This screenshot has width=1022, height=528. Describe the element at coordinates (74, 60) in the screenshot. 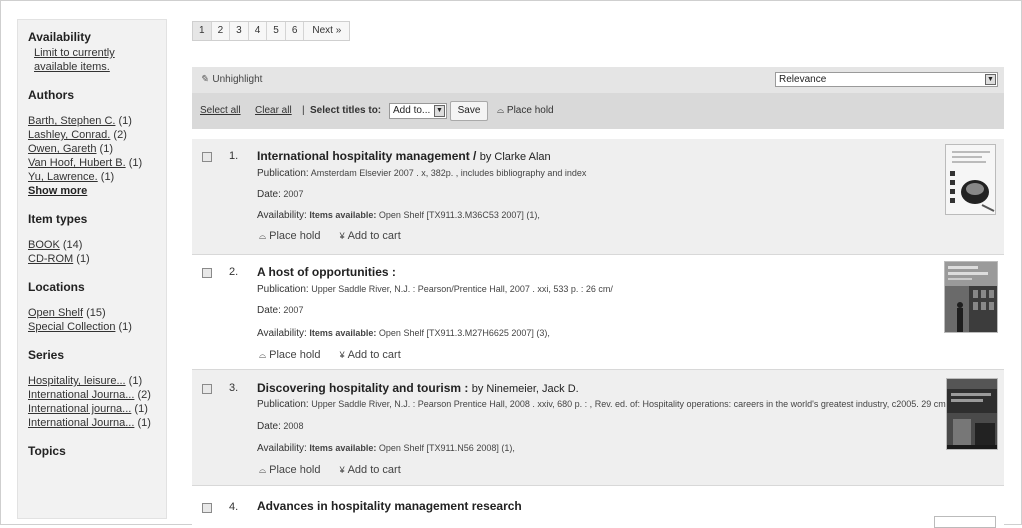

I see `limit-available-link: Limit to currently available items.` at that location.